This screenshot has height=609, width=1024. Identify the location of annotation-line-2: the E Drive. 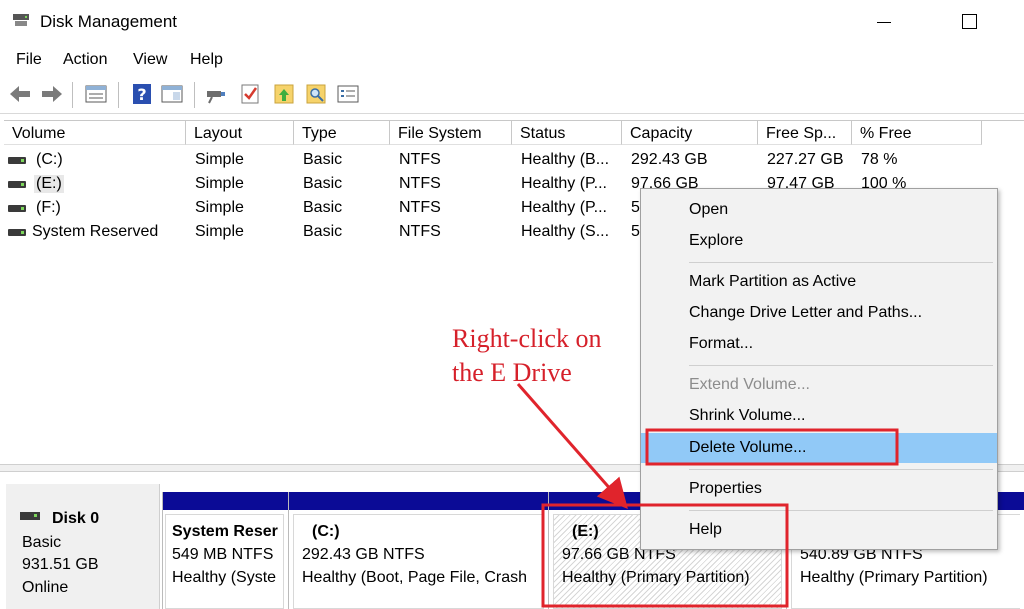
(512, 372).